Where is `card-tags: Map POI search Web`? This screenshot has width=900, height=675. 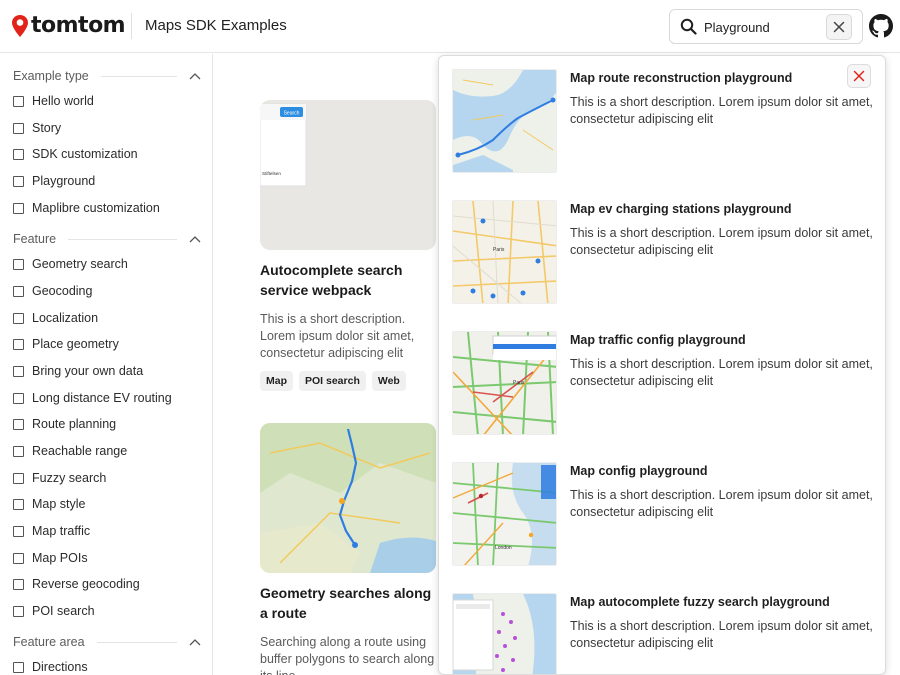 card-tags: Map POI search Web is located at coordinates (348, 381).